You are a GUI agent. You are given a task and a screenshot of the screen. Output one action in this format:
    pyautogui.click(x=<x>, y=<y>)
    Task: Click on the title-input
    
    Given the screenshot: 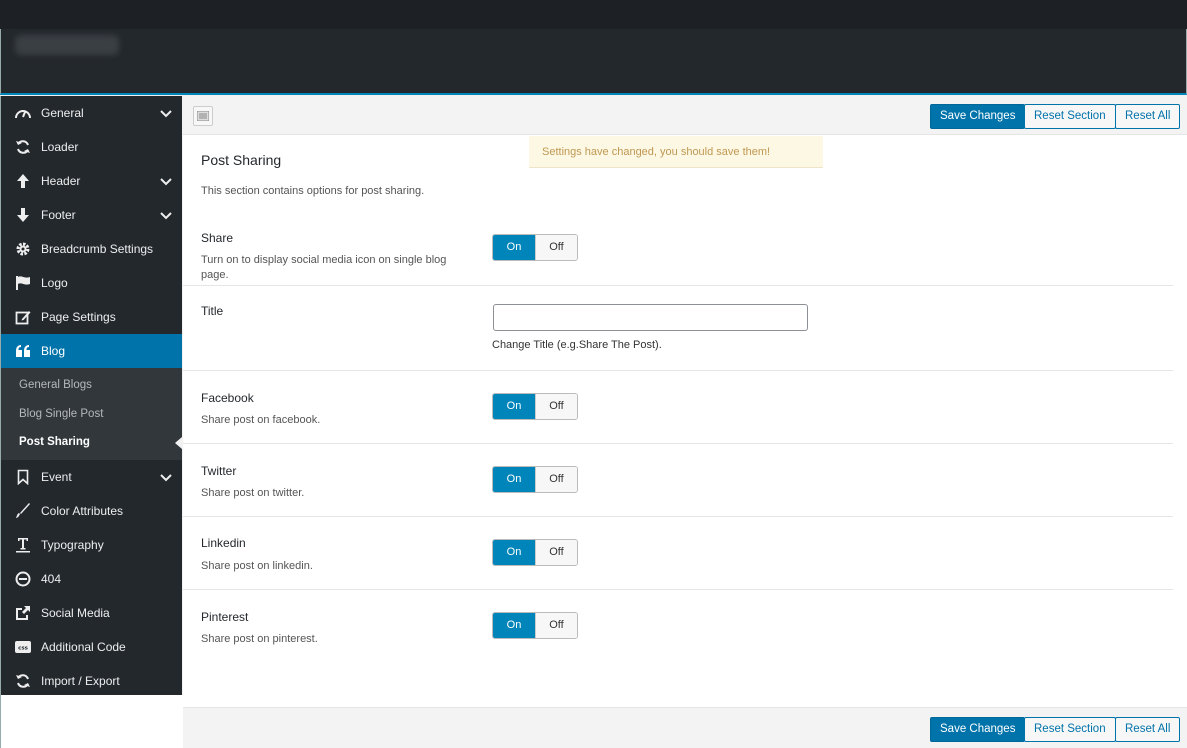 What is the action you would take?
    pyautogui.click(x=650, y=317)
    